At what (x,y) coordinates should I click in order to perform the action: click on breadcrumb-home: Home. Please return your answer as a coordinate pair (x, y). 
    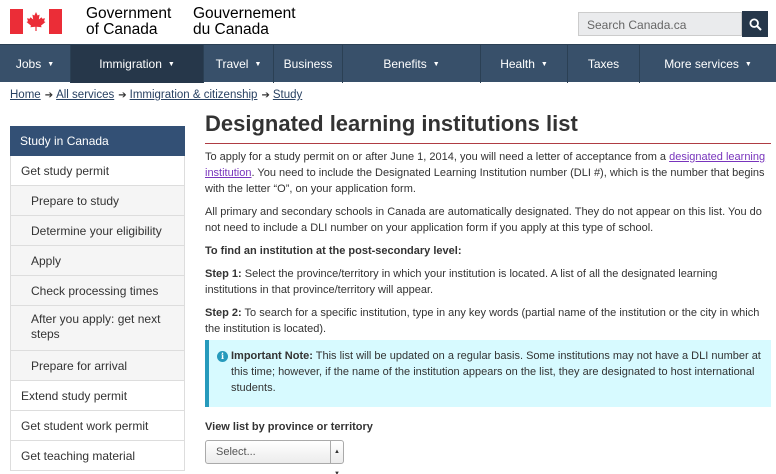
    Looking at the image, I should click on (25, 95).